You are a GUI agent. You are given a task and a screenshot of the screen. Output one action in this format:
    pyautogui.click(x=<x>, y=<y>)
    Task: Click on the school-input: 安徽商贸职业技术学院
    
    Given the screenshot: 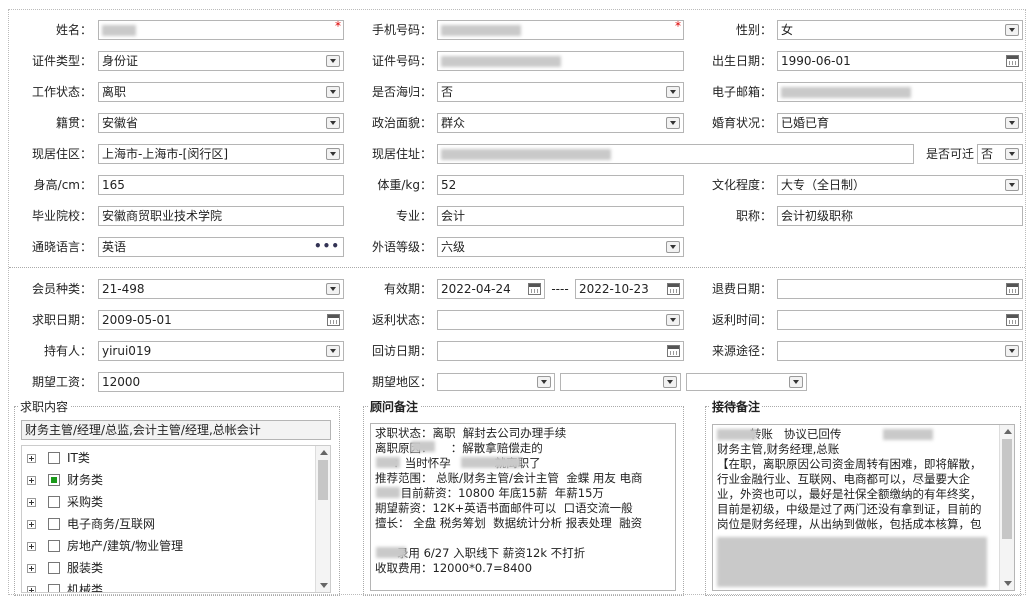 What is the action you would take?
    pyautogui.click(x=221, y=216)
    